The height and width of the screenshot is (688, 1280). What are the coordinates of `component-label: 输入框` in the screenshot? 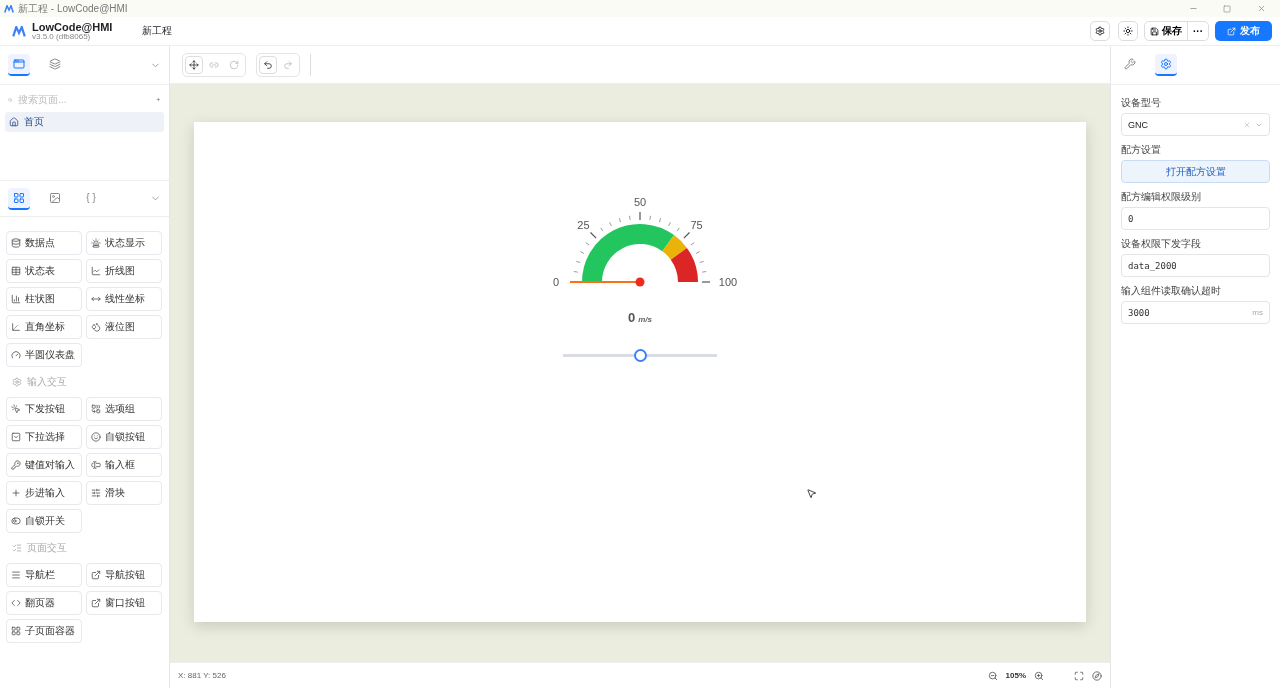 It's located at (120, 465).